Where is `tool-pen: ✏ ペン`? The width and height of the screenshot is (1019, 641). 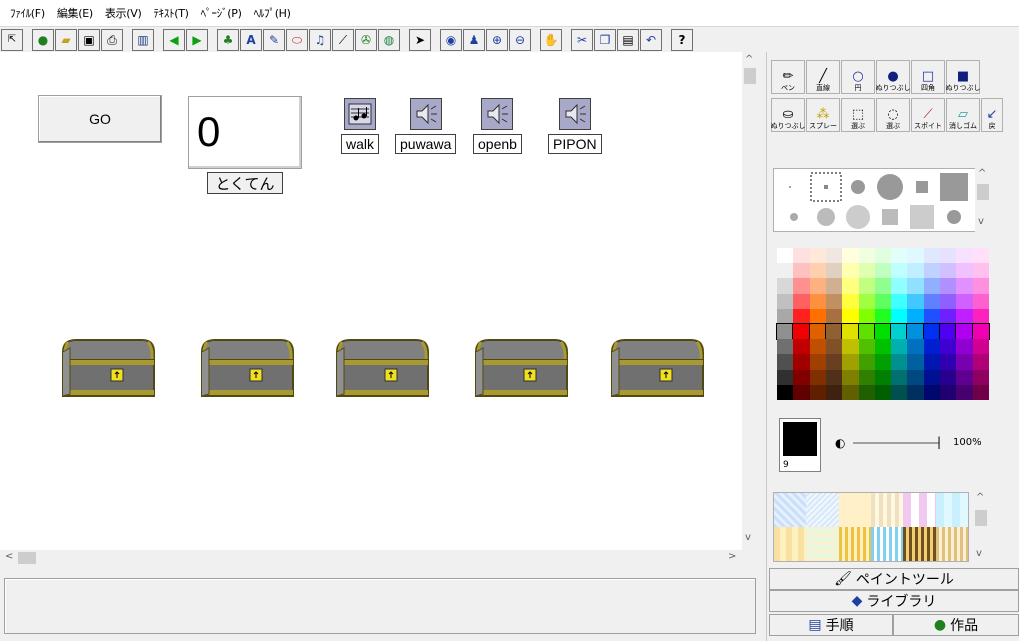 tool-pen: ✏ ペン is located at coordinates (788, 77).